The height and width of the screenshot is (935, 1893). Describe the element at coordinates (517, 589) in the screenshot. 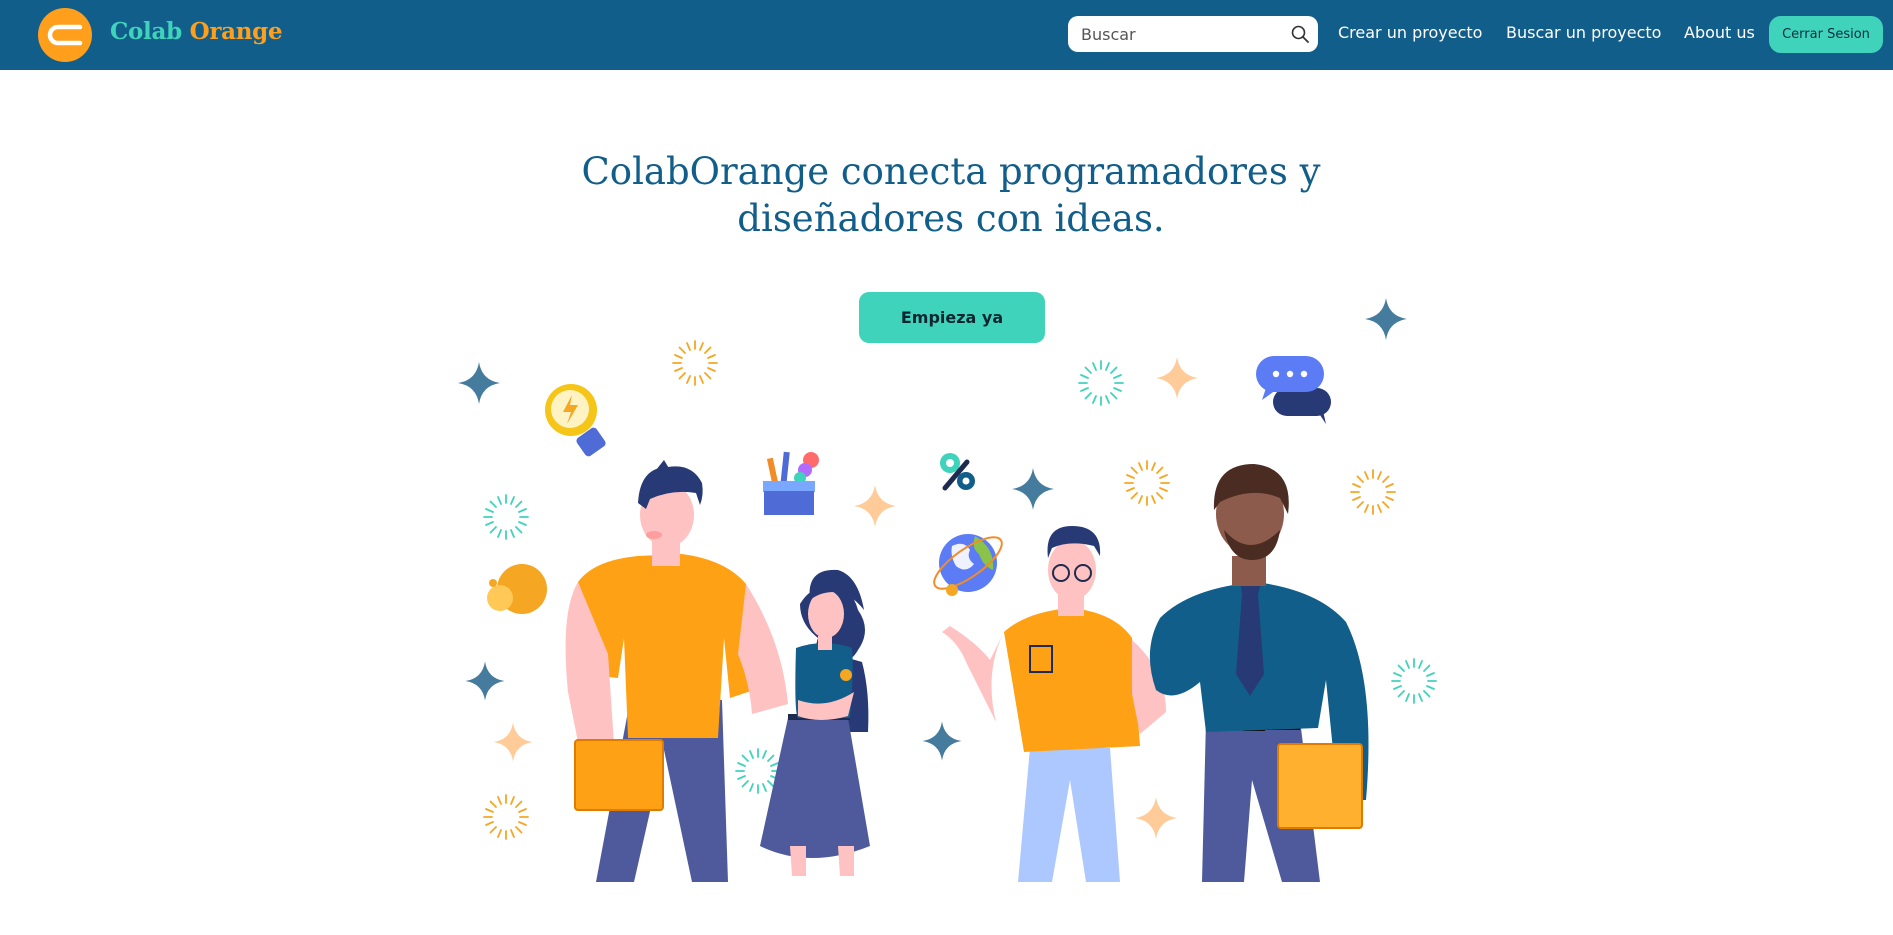

I see `speech-bubble-decoration` at that location.